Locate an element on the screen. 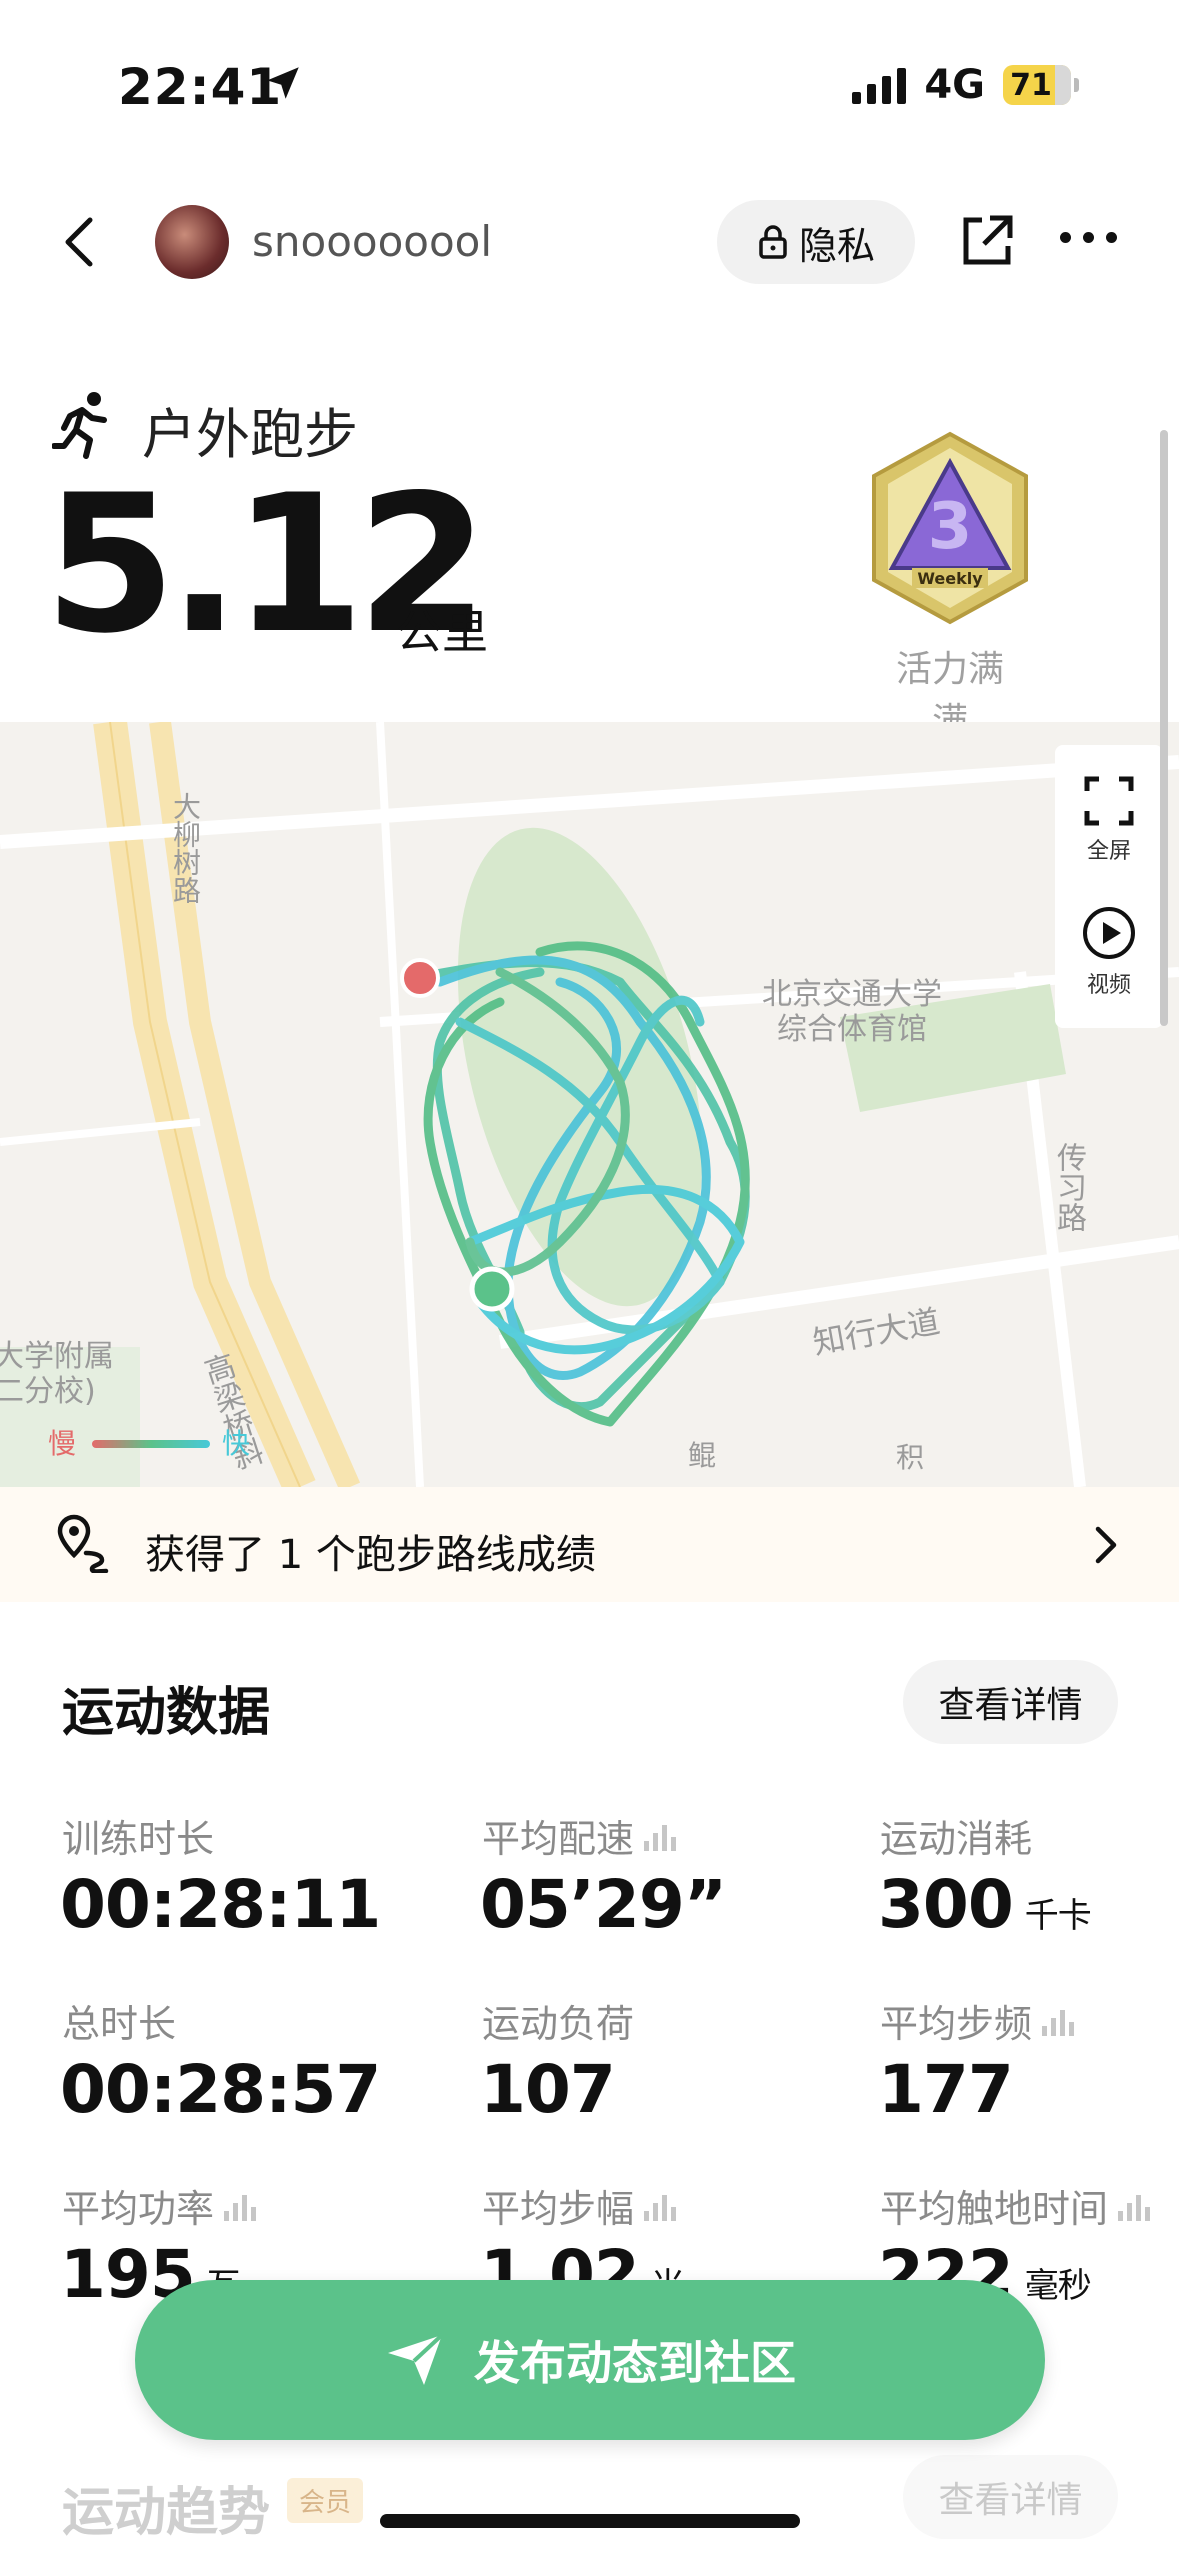 This screenshot has height=2556, width=1179. stat-value: 177 is located at coordinates (946, 2089).